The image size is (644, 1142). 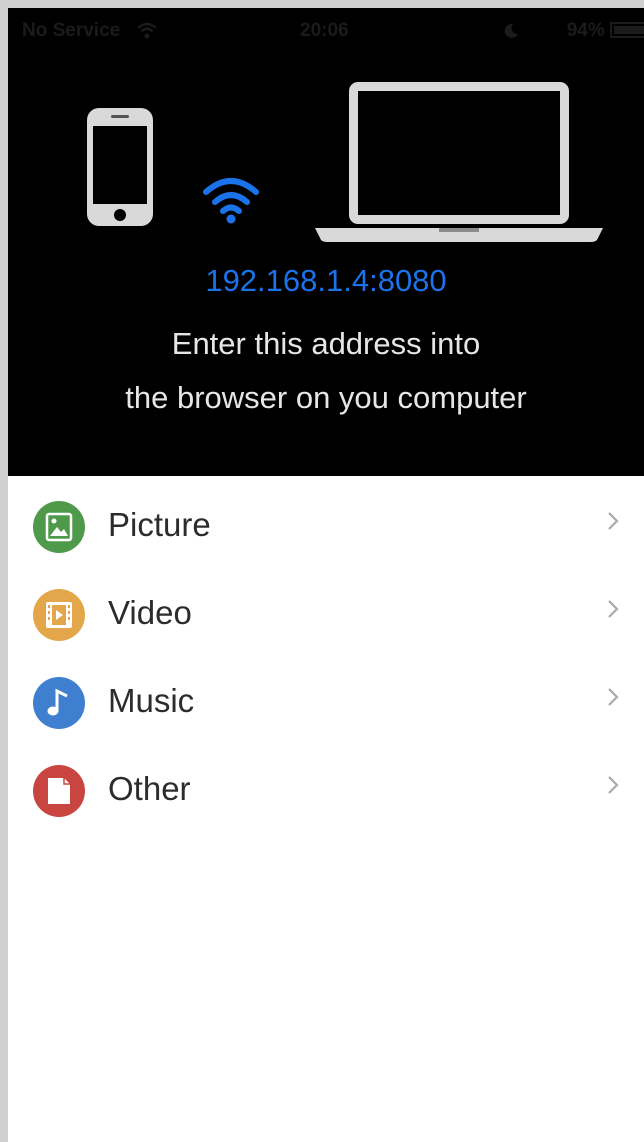 I want to click on category-label: Picture, so click(x=159, y=524).